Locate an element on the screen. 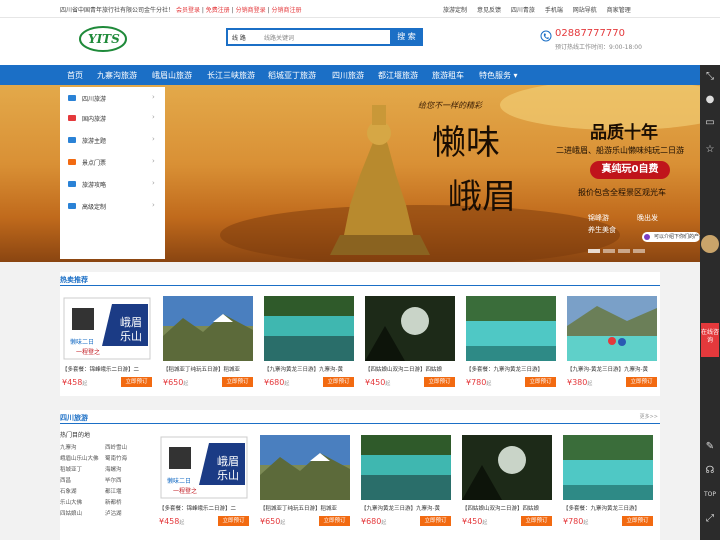 This screenshot has height=540, width=720. nav-sichuan: 四川旅游 is located at coordinates (348, 75).